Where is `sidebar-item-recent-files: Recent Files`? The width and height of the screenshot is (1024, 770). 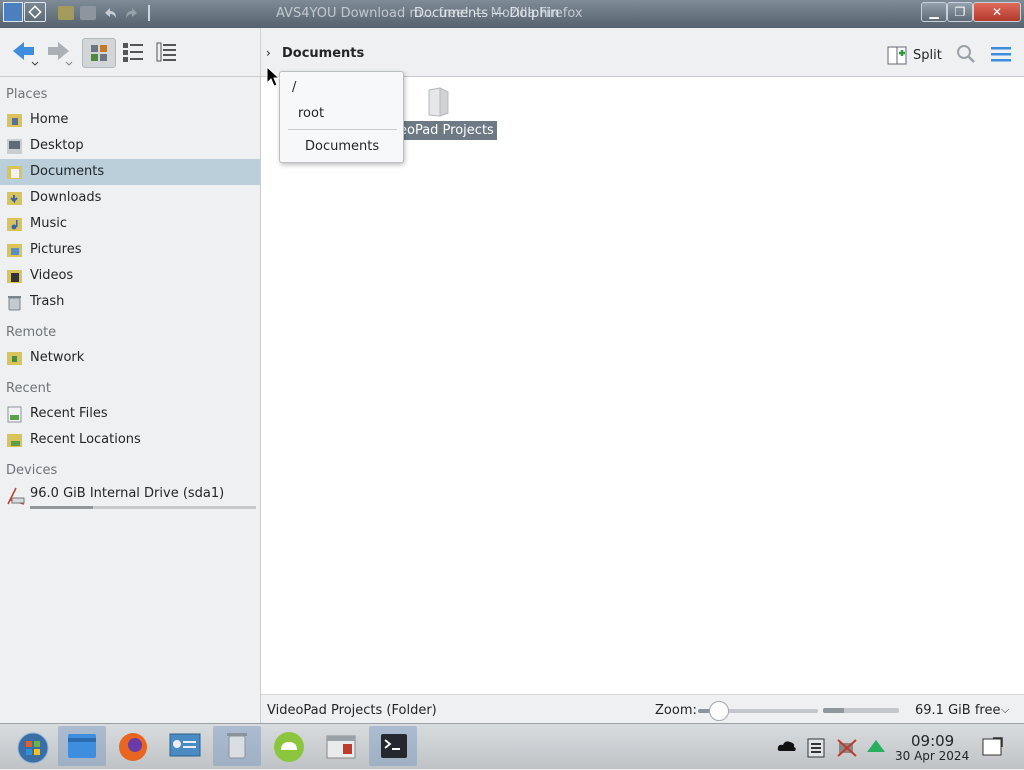
sidebar-item-recent-files: Recent Files is located at coordinates (130, 414).